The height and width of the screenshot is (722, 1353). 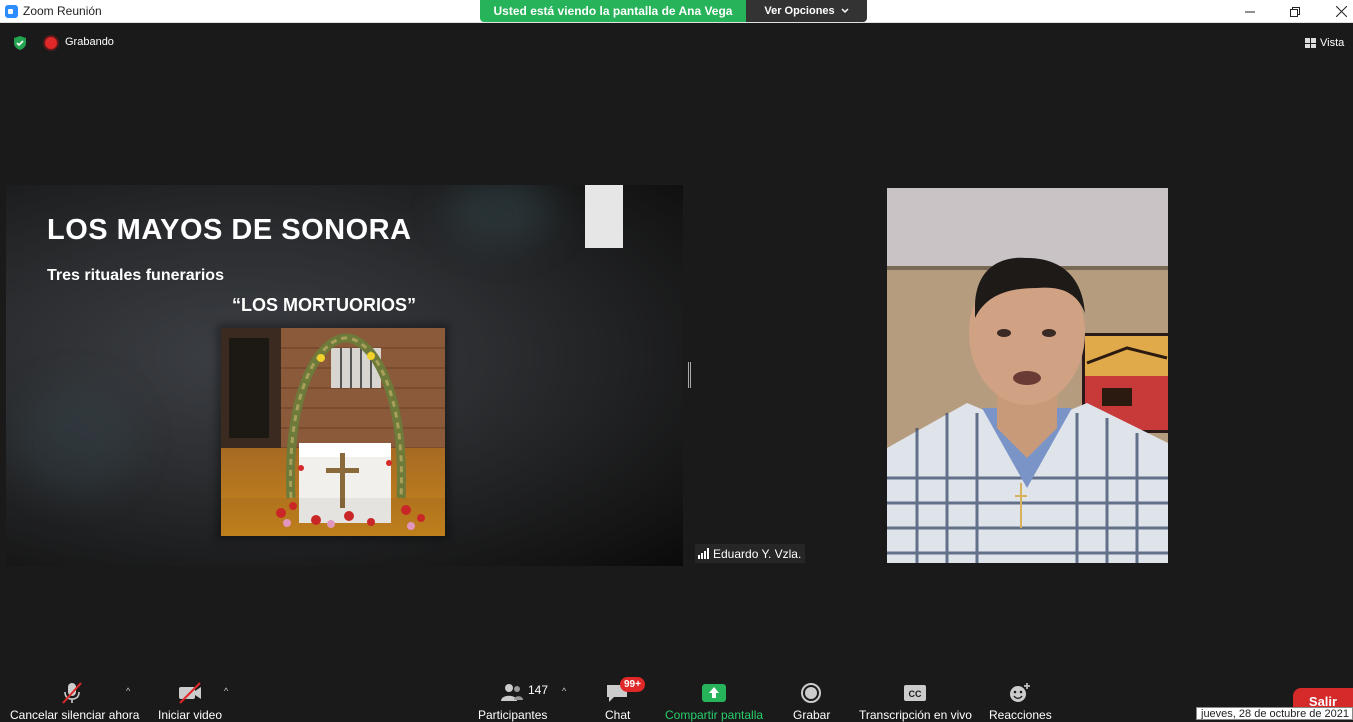 I want to click on participant-name-tag: Eduardo Y. Vzla., so click(x=750, y=553).